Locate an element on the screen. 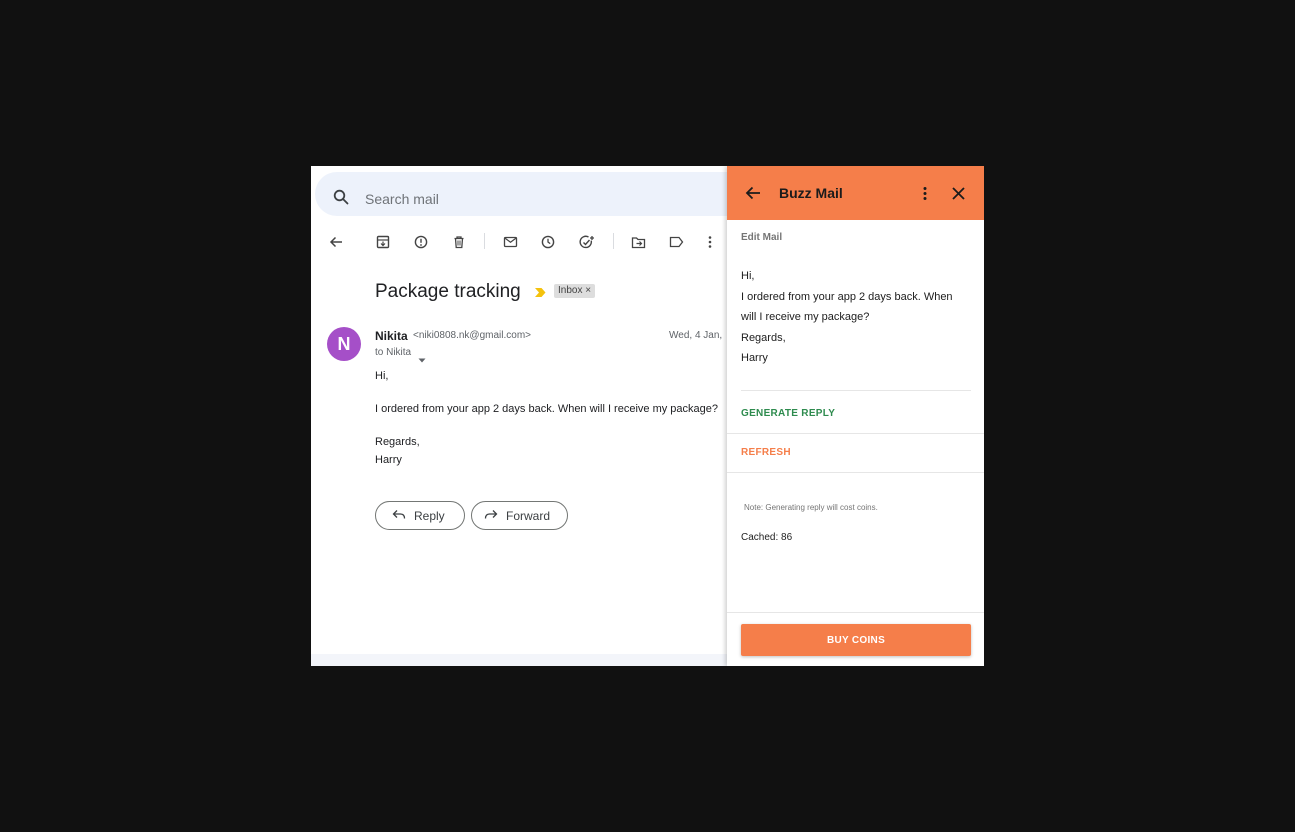 The height and width of the screenshot is (832, 1295). important-marker-icon is located at coordinates (540, 294).